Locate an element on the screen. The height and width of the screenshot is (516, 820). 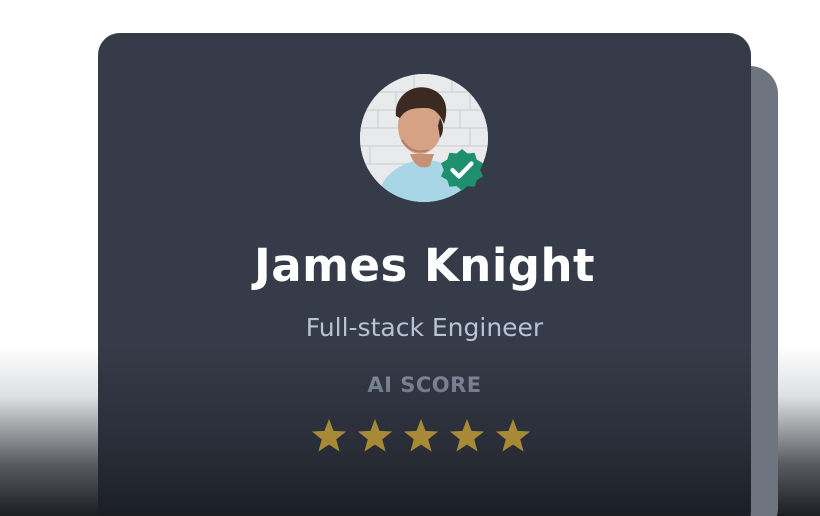
star-rating-svg is located at coordinates (421, 435).